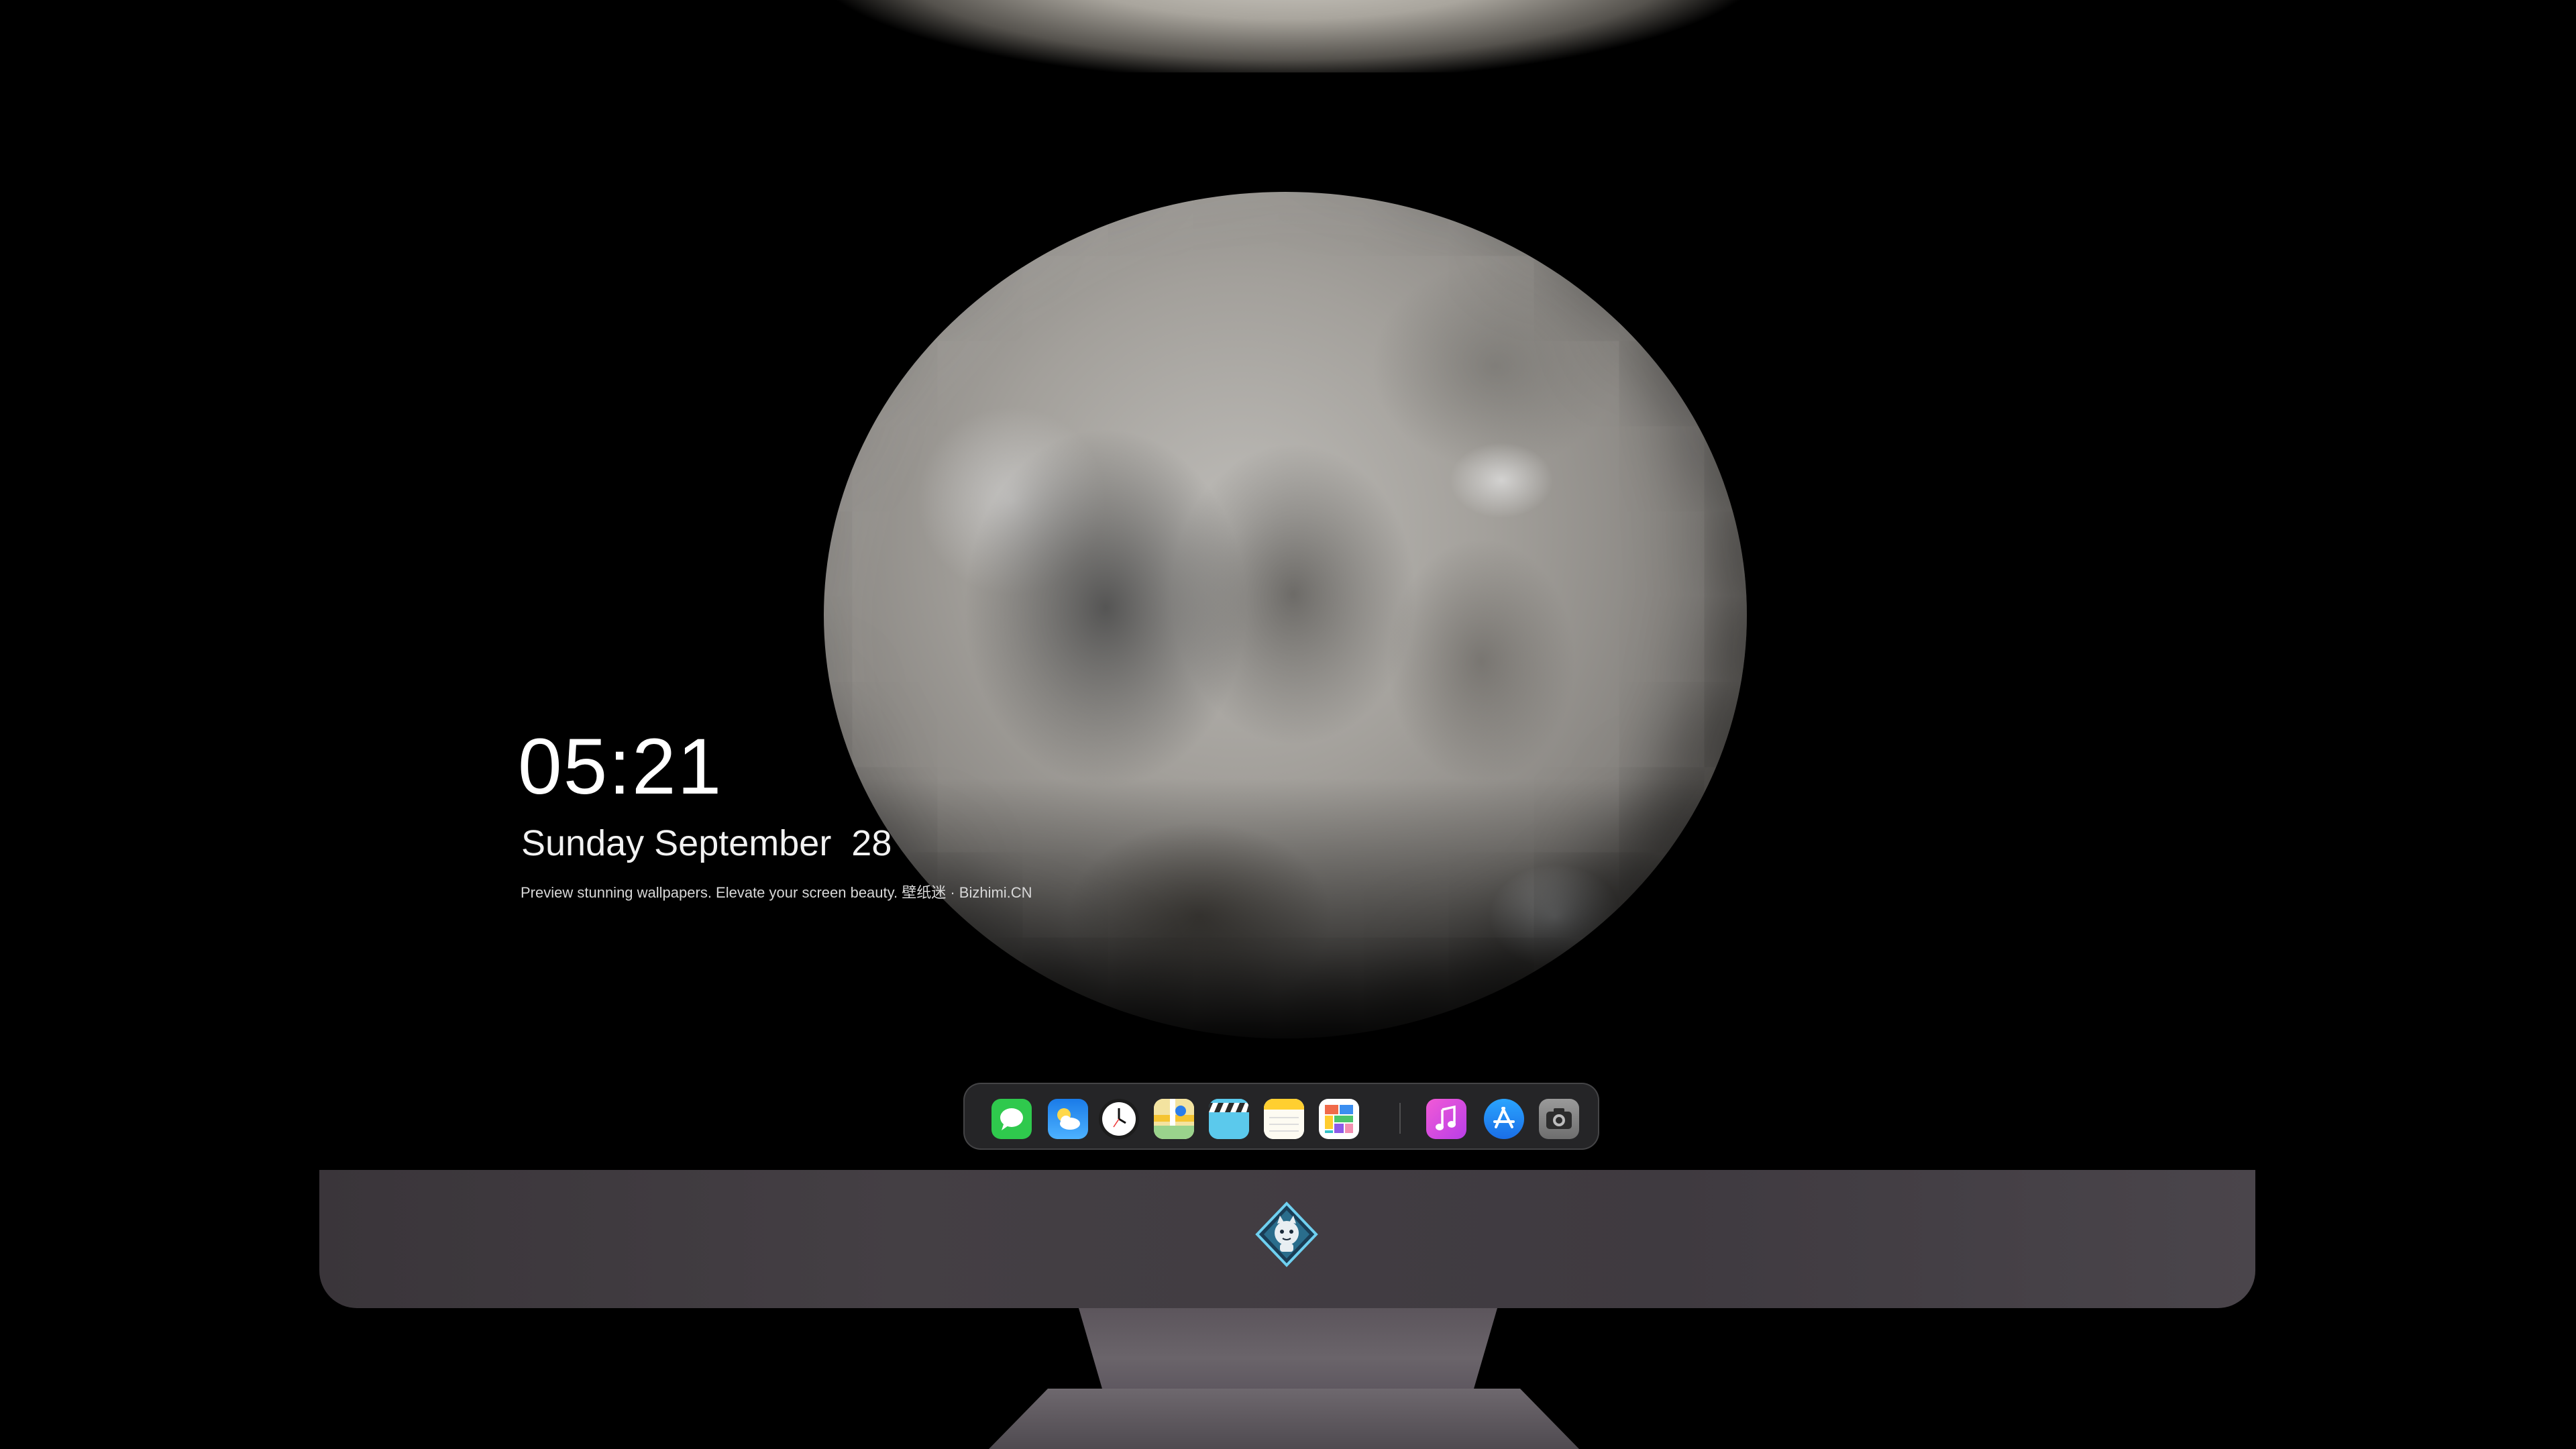  I want to click on dock-item-photos, so click(1339, 1119).